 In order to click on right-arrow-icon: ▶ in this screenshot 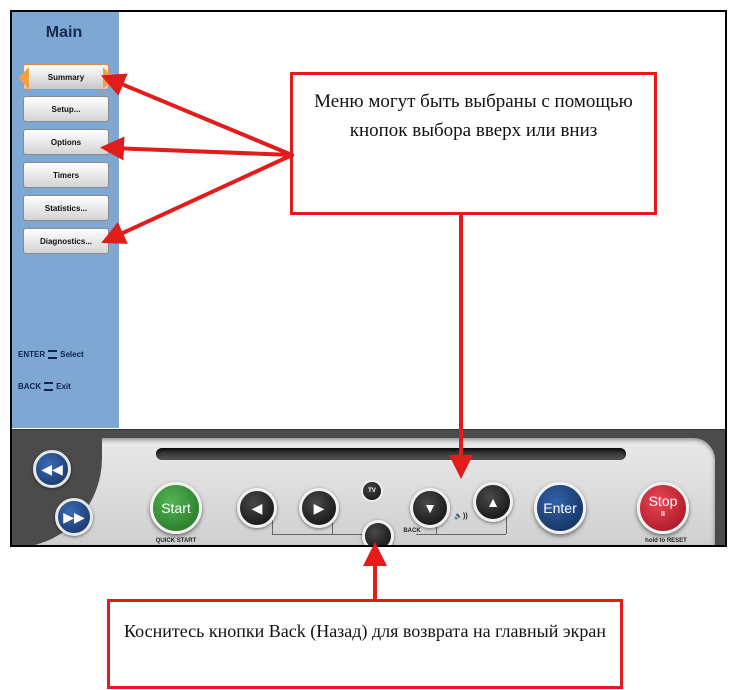, I will do `click(319, 507)`.